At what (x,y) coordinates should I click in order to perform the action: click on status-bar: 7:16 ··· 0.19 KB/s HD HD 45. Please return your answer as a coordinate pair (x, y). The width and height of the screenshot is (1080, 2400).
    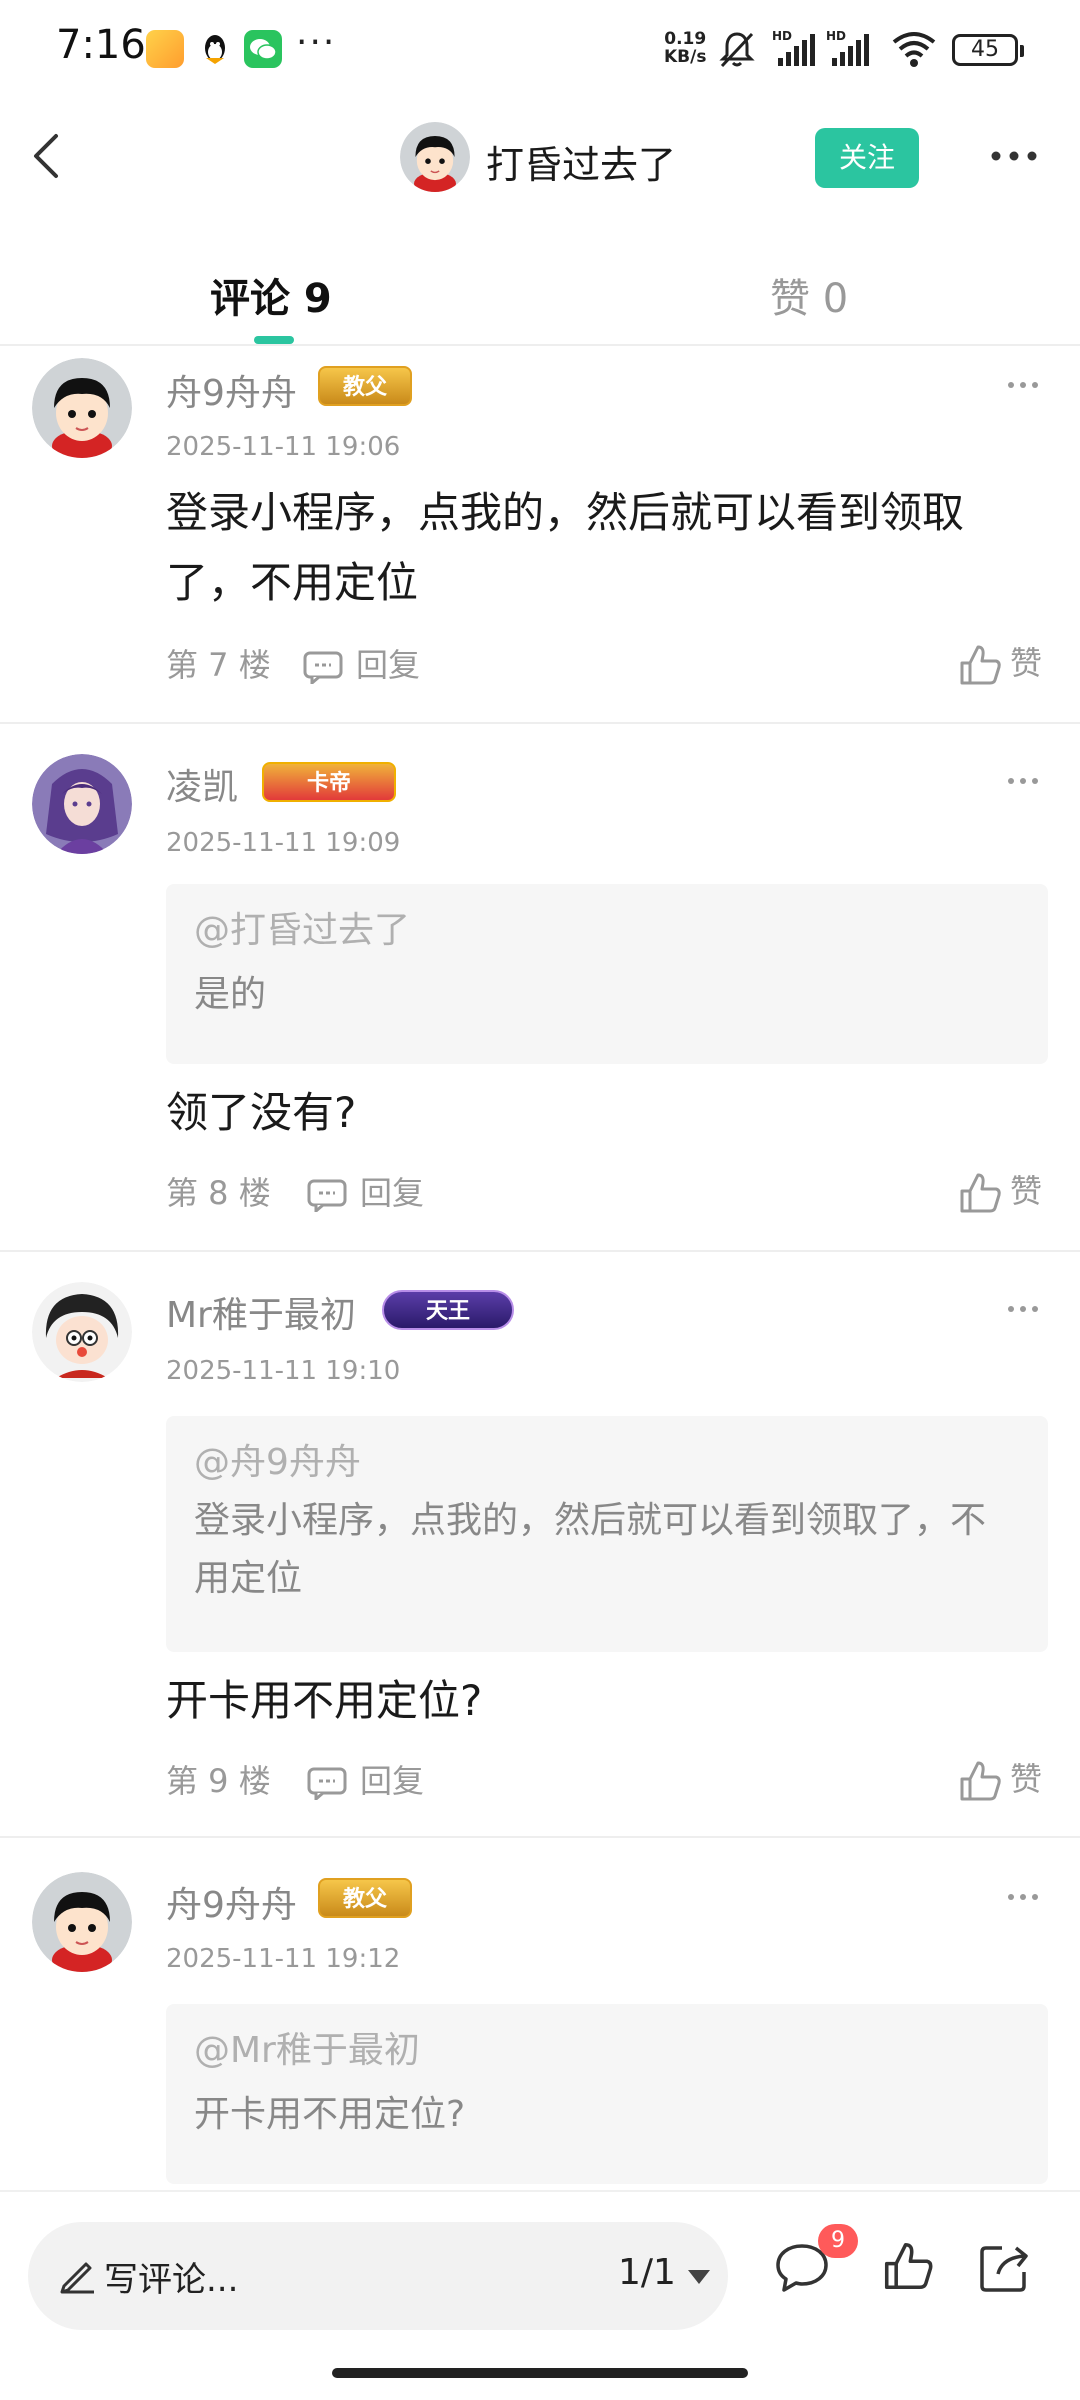
    Looking at the image, I should click on (540, 48).